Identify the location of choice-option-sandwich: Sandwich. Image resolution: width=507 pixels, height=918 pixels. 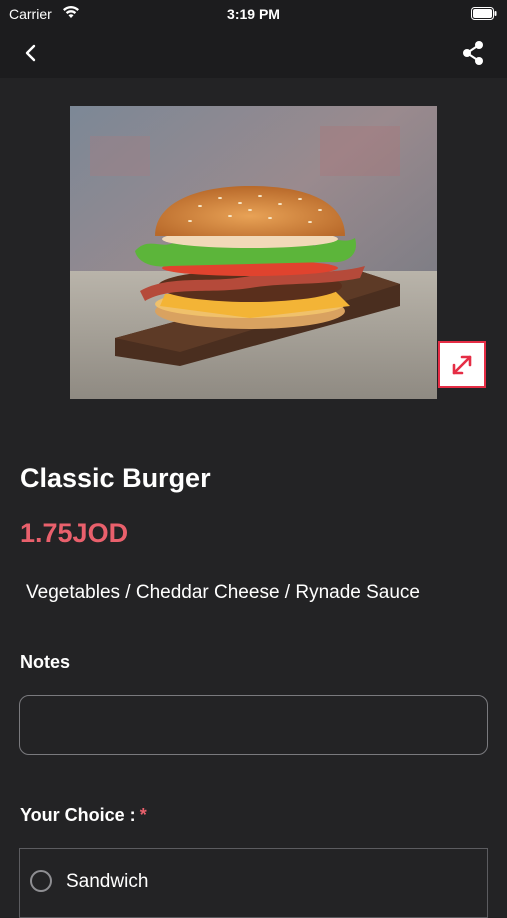
(253, 882).